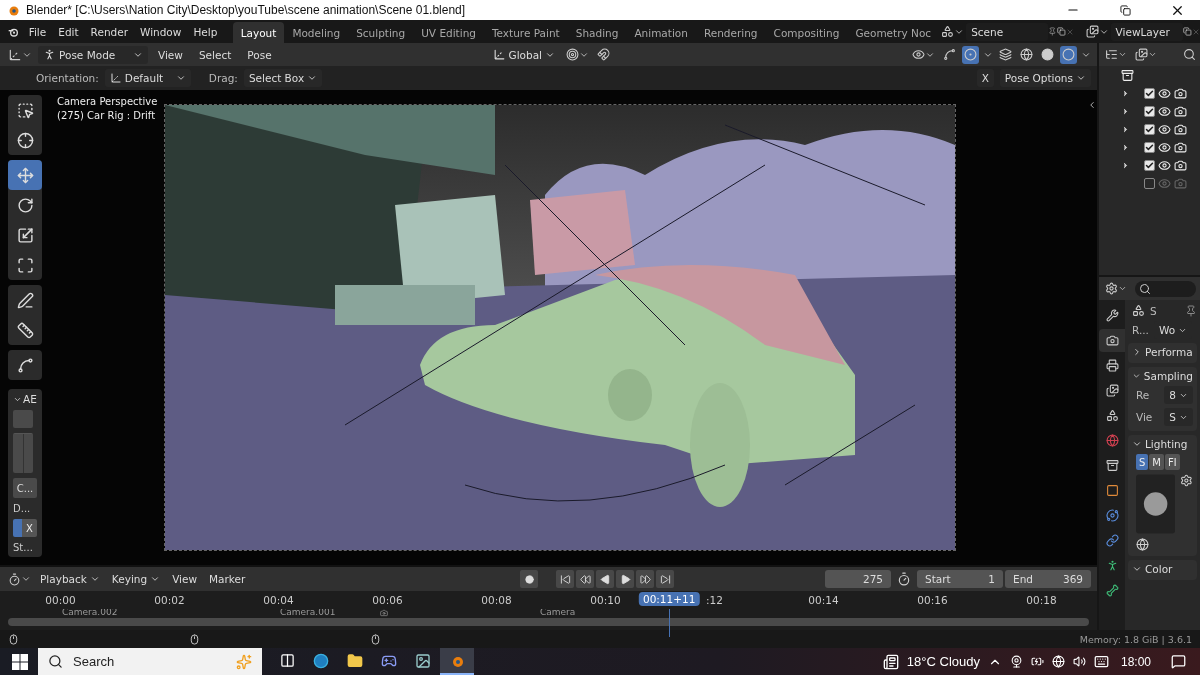 The height and width of the screenshot is (675, 1200). Describe the element at coordinates (147, 78) in the screenshot. I see `orientation-dropdown: Default` at that location.